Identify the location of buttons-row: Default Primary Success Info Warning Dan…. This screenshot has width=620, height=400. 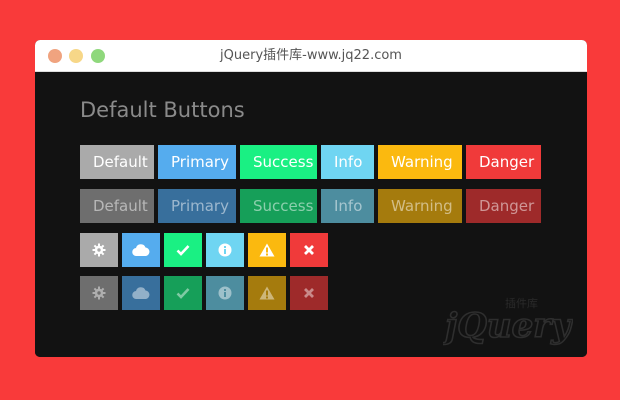
(310, 162).